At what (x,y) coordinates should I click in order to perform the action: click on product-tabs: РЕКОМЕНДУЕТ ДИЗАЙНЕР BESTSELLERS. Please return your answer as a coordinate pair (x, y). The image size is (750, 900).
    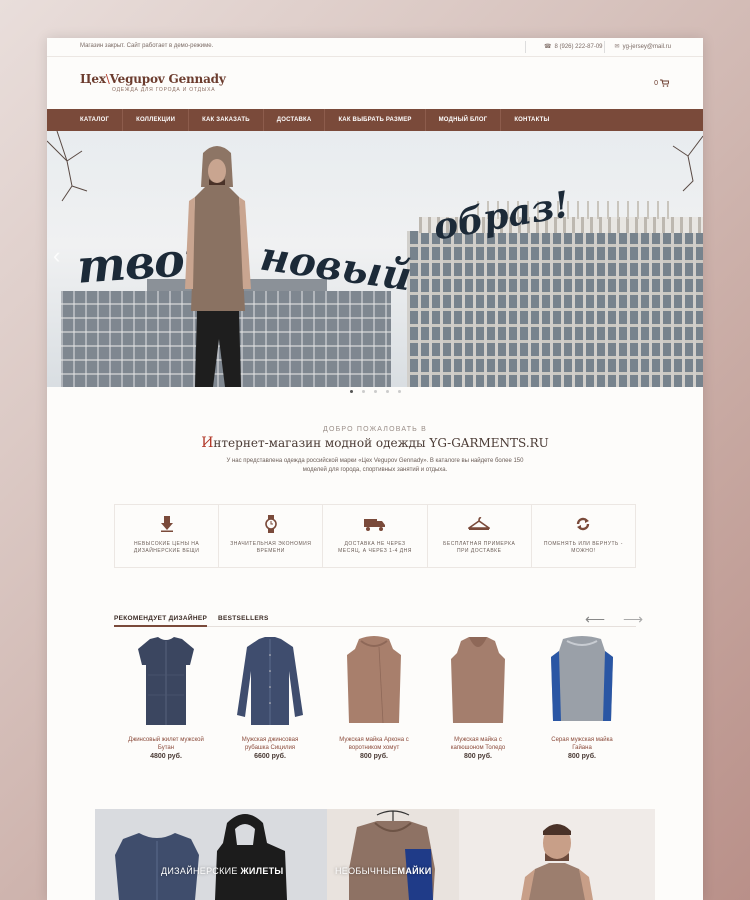
    Looking at the image, I should click on (375, 620).